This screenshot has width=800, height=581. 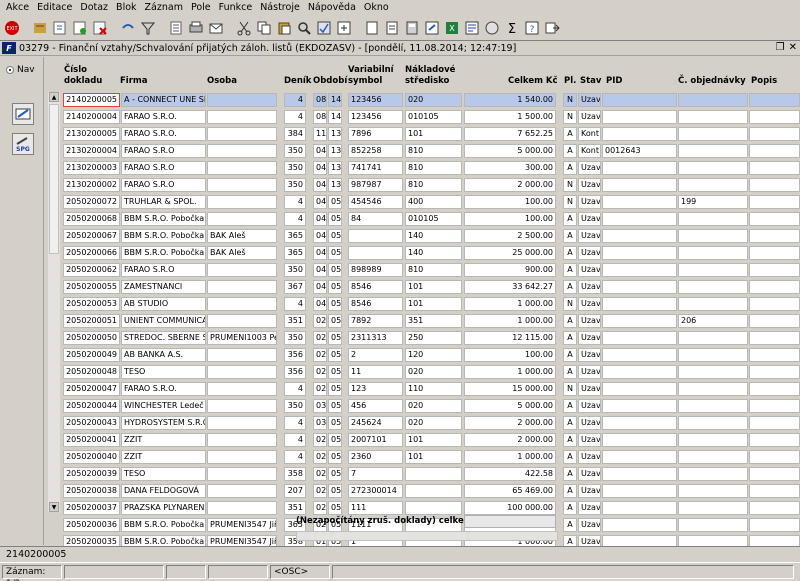 I want to click on cell-var: 8546, so click(x=375, y=287).